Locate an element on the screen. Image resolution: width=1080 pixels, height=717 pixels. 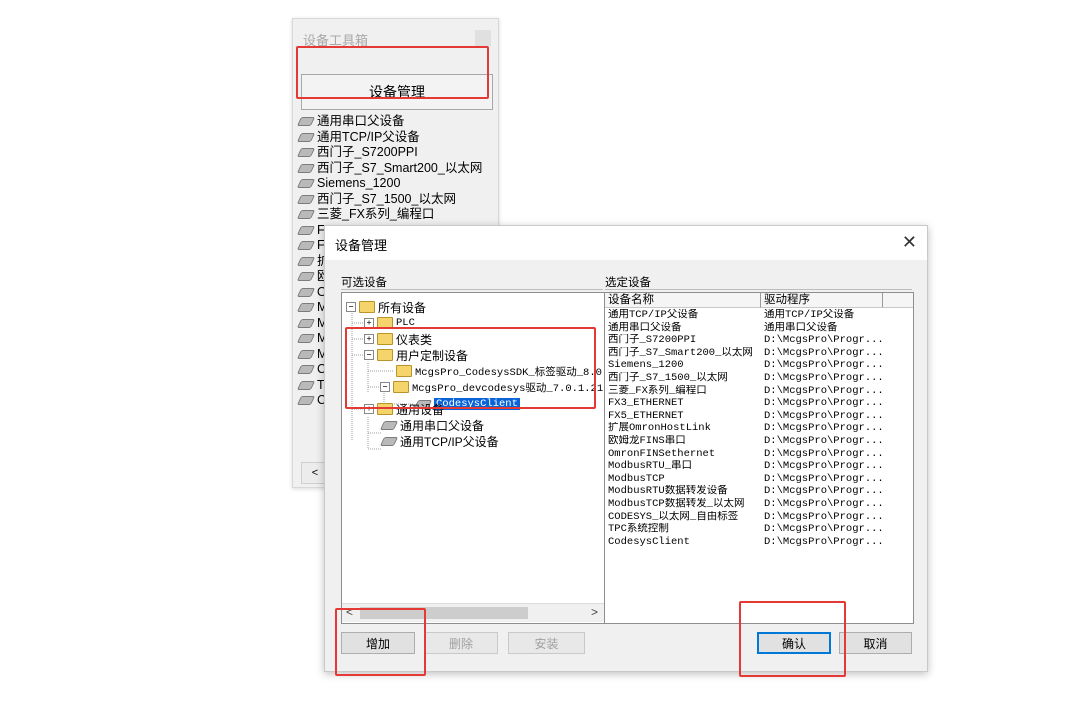
tree-node-serial-parent: 通用串口父设备 is located at coordinates (432, 425).